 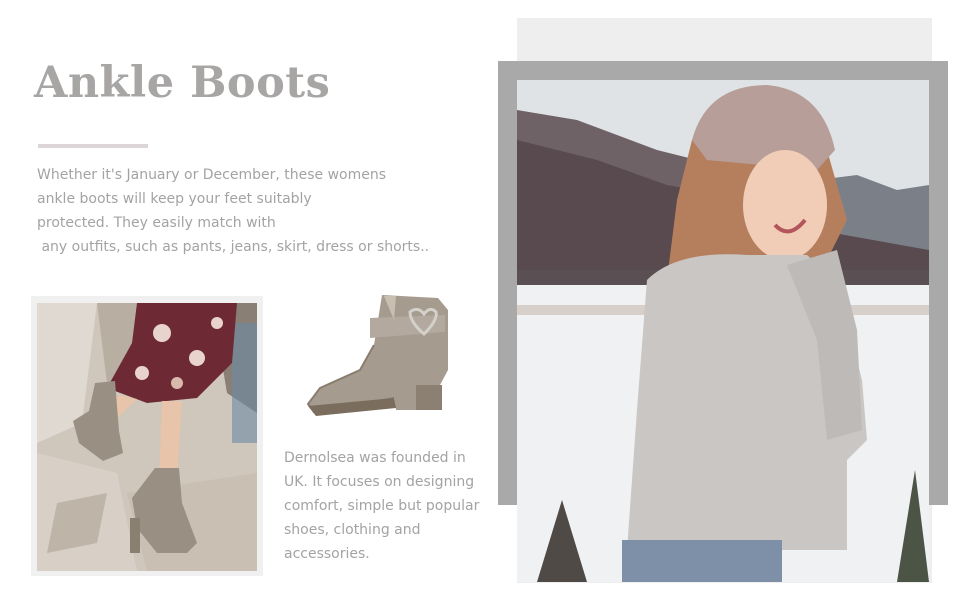 I want to click on legs-photo, so click(x=147, y=437).